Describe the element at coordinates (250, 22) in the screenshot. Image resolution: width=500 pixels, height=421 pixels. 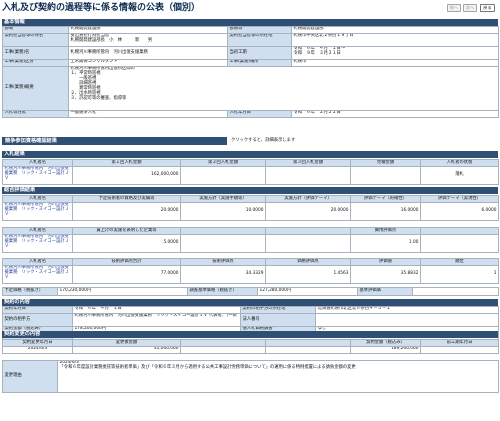
I see `basic-info-heading: 基本情報` at that location.